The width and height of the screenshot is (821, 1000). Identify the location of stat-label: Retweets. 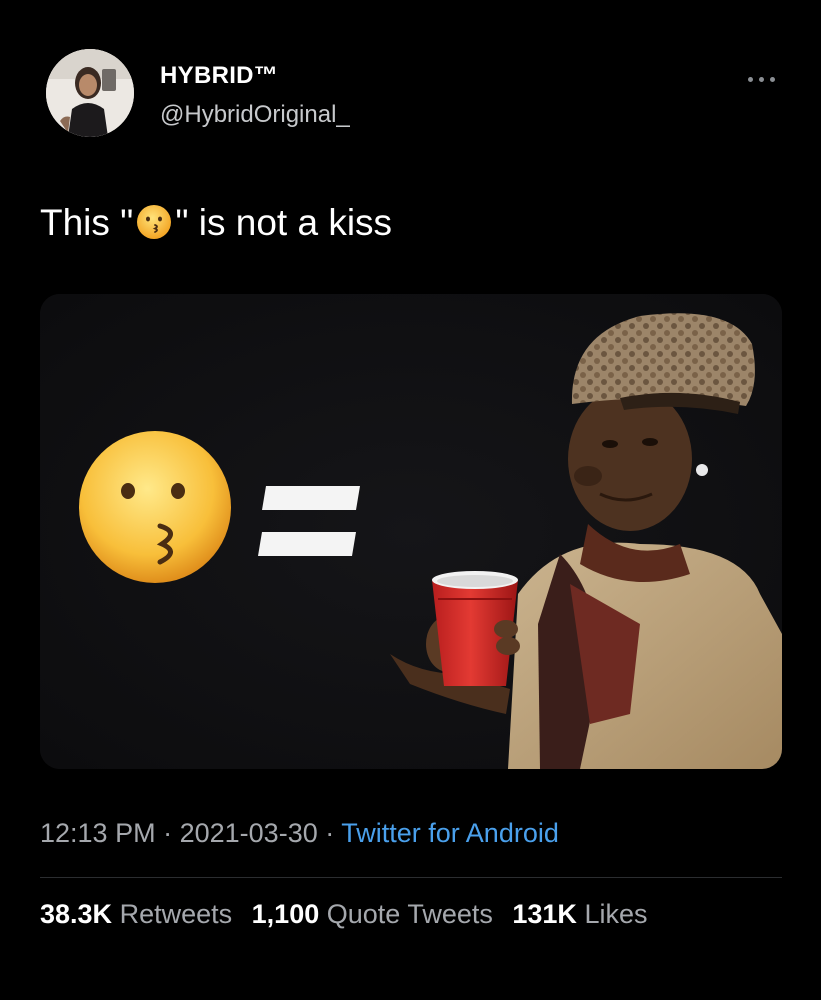
(176, 914).